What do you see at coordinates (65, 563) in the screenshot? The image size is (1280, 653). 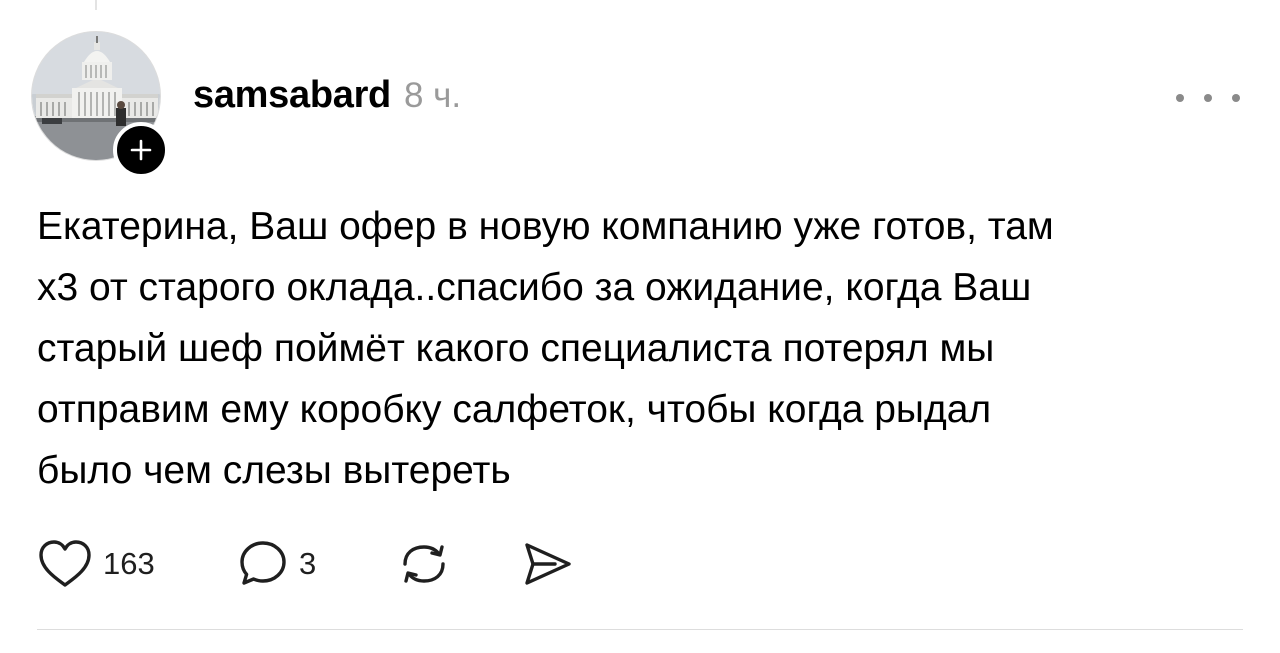 I see `heart-icon` at bounding box center [65, 563].